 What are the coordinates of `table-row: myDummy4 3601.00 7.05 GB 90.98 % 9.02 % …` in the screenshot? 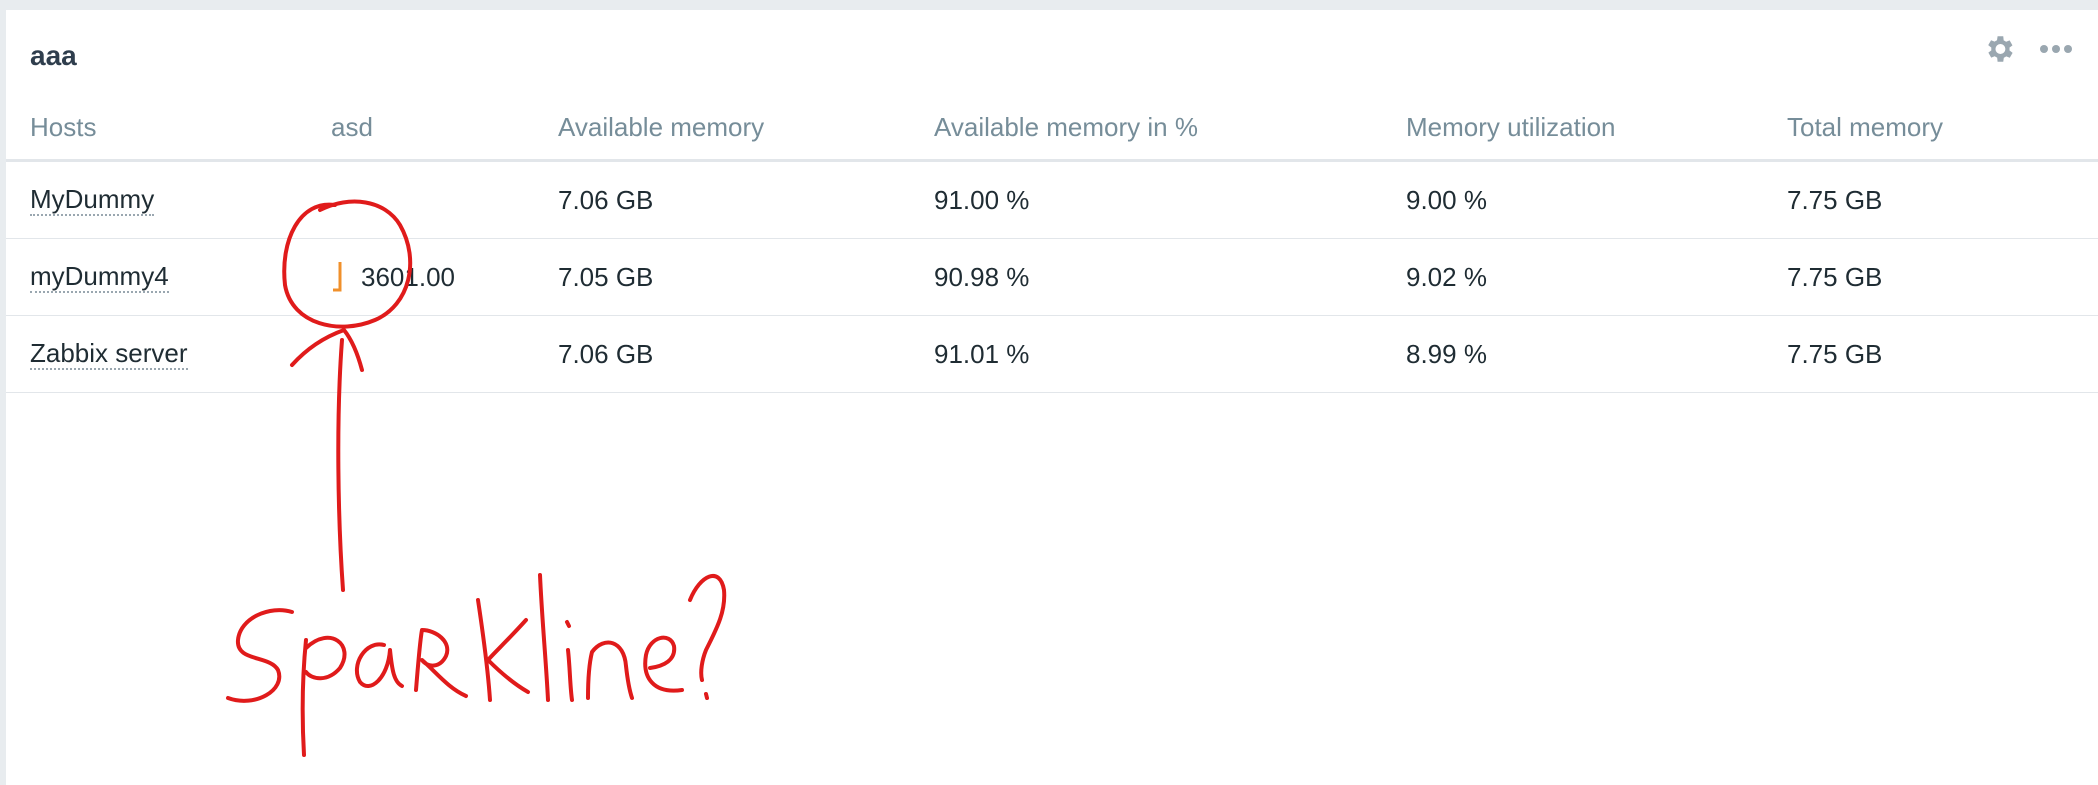 It's located at (1052, 277).